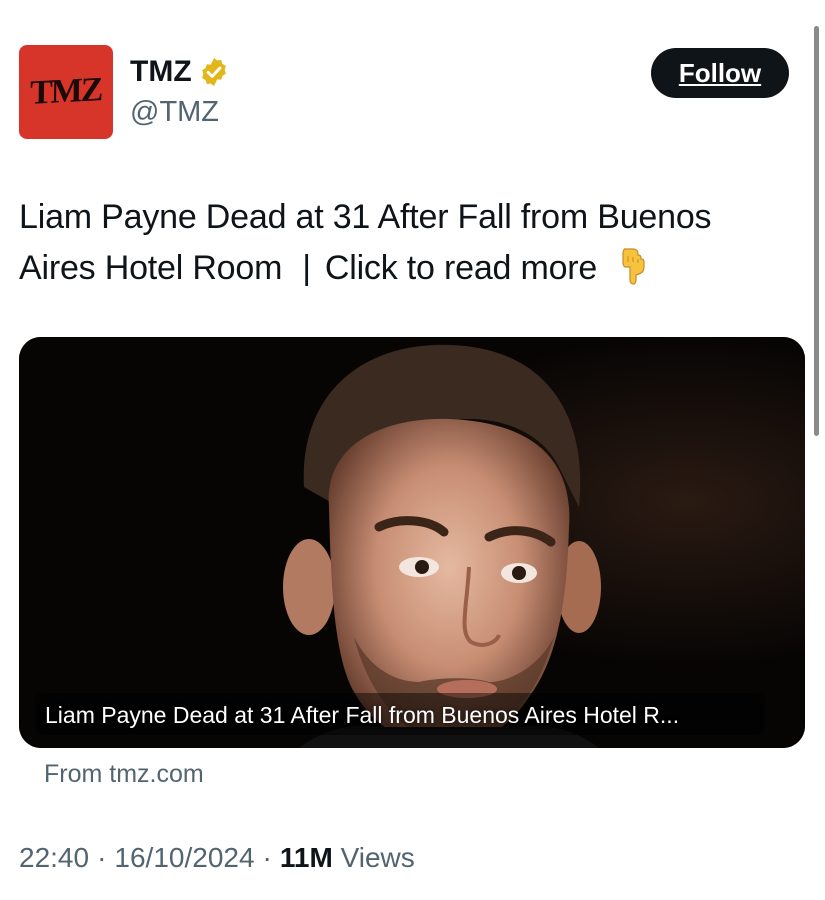 Image resolution: width=825 pixels, height=900 pixels. What do you see at coordinates (377, 857) in the screenshot?
I see `views-label: Views` at bounding box center [377, 857].